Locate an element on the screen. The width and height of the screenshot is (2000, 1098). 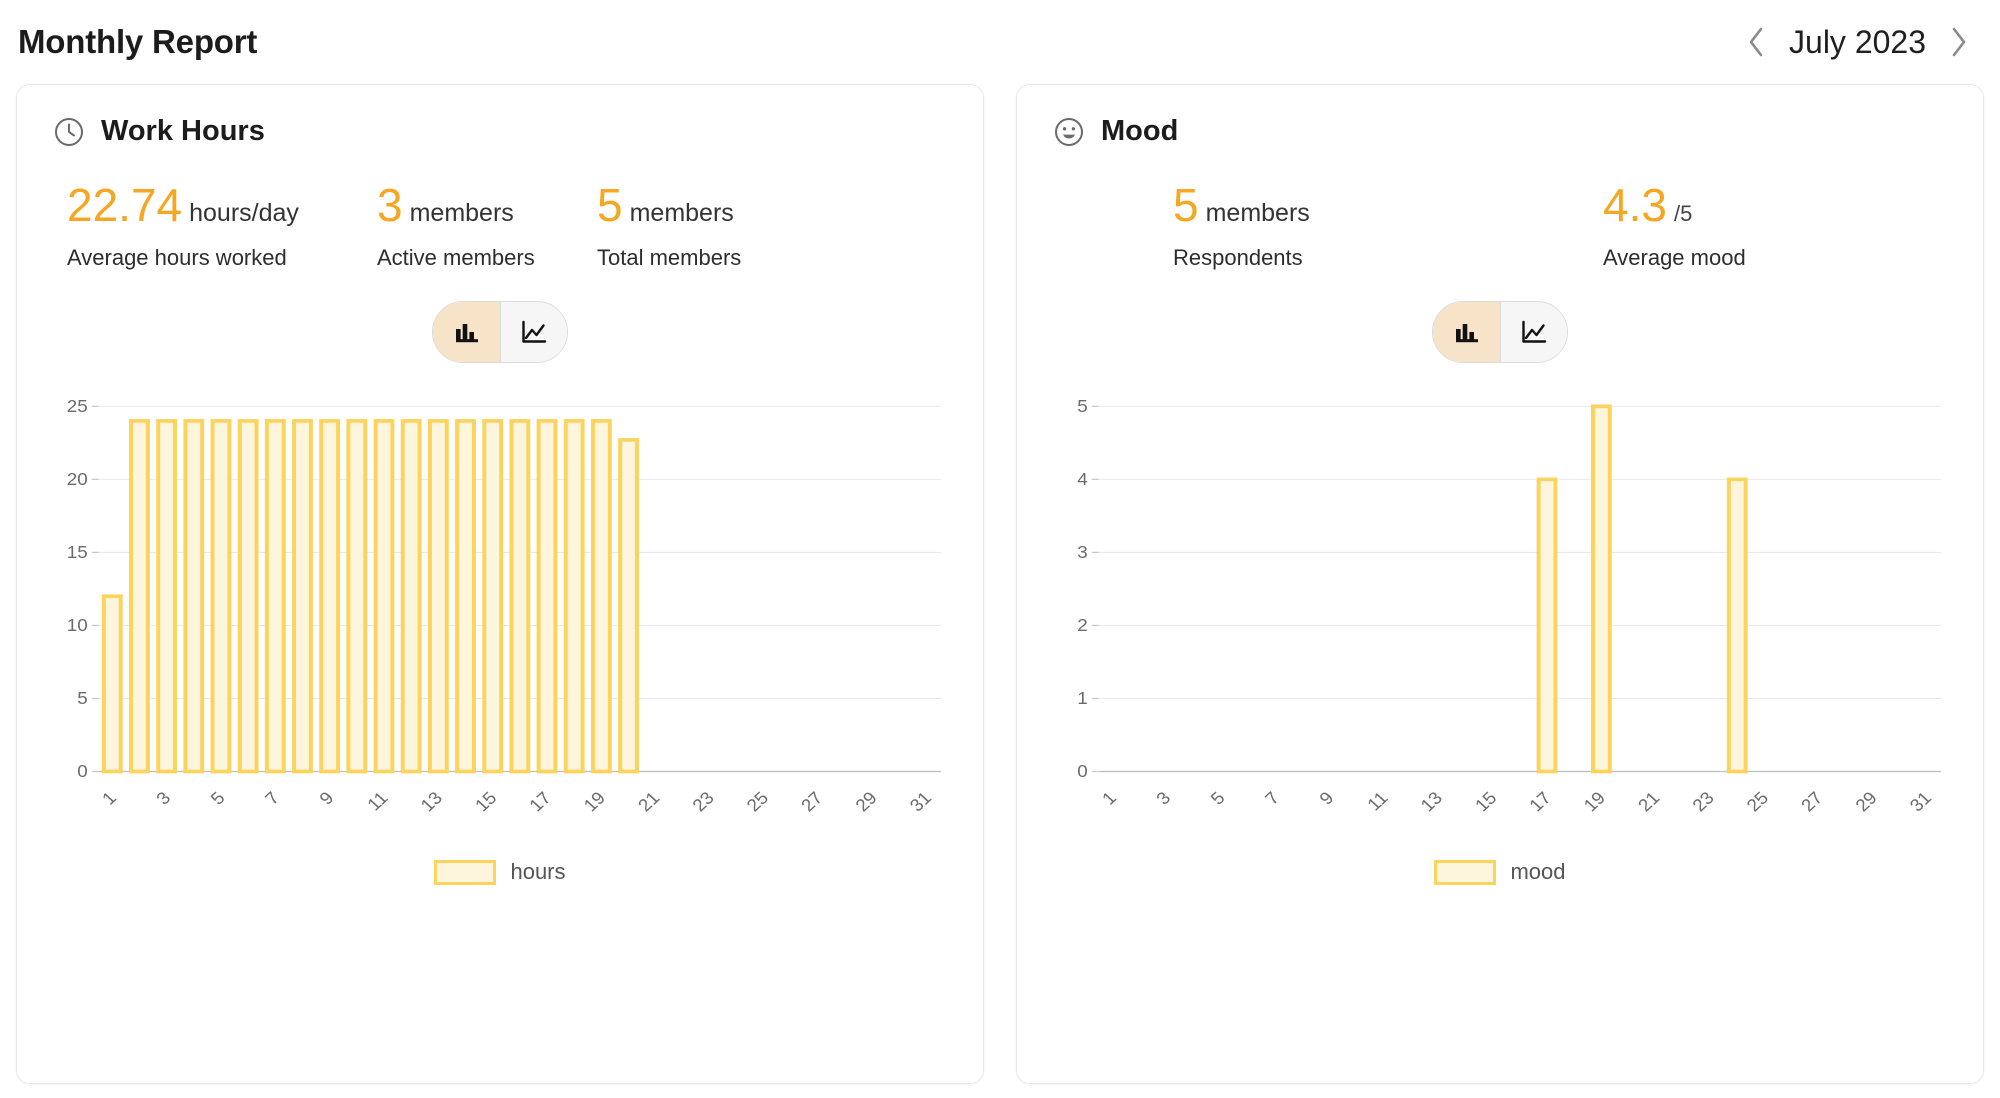
stat-total-members: 5 members Total members is located at coordinates (707, 226).